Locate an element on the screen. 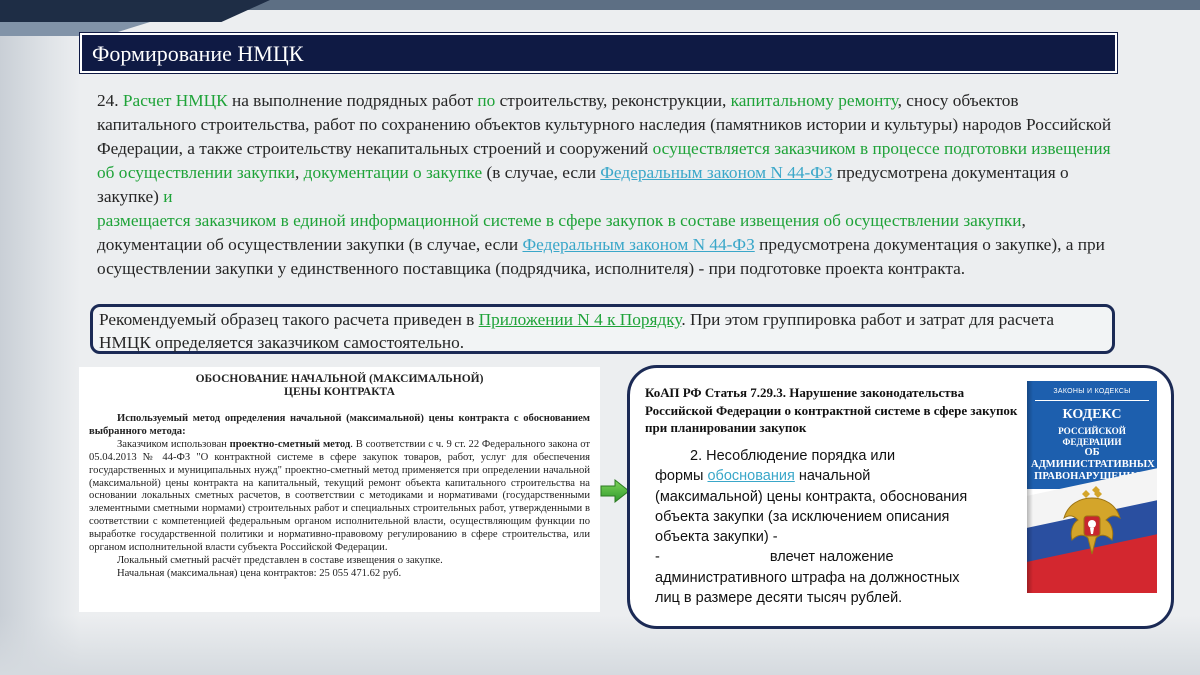 The height and width of the screenshot is (675, 1200). document-title-line: ОБОСНОВАНИЕ НАЧАЛЬНОЙ (МАКСИМАЛЬНОЙ) is located at coordinates (339, 379).